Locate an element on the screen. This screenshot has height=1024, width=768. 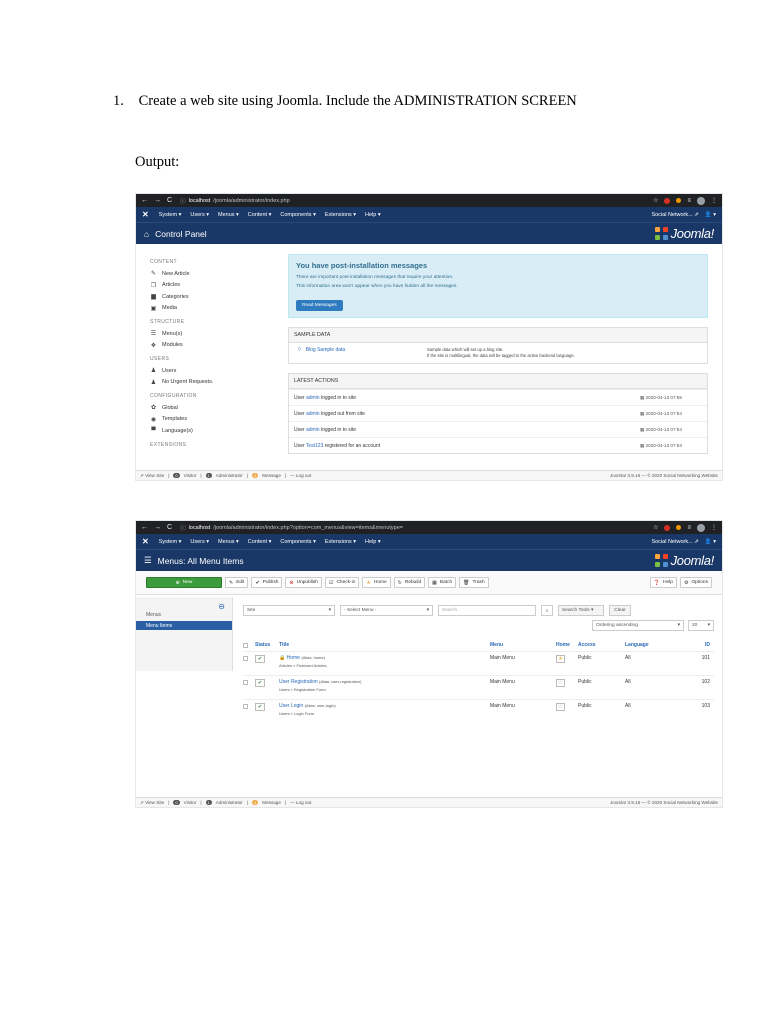
item-title-link: User Registration is located at coordinates (298, 682).